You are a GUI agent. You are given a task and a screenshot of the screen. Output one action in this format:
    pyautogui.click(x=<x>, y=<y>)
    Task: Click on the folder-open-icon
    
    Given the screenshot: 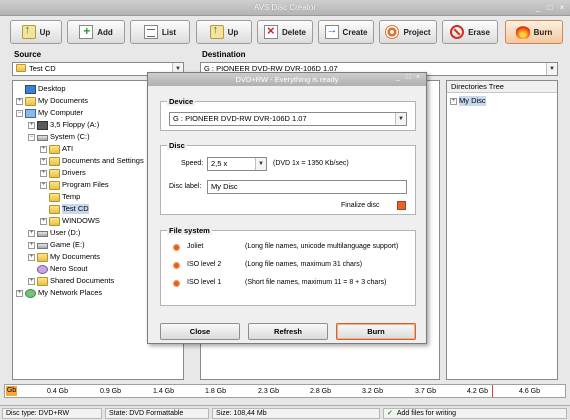 What is the action you would take?
    pyautogui.click(x=54, y=209)
    